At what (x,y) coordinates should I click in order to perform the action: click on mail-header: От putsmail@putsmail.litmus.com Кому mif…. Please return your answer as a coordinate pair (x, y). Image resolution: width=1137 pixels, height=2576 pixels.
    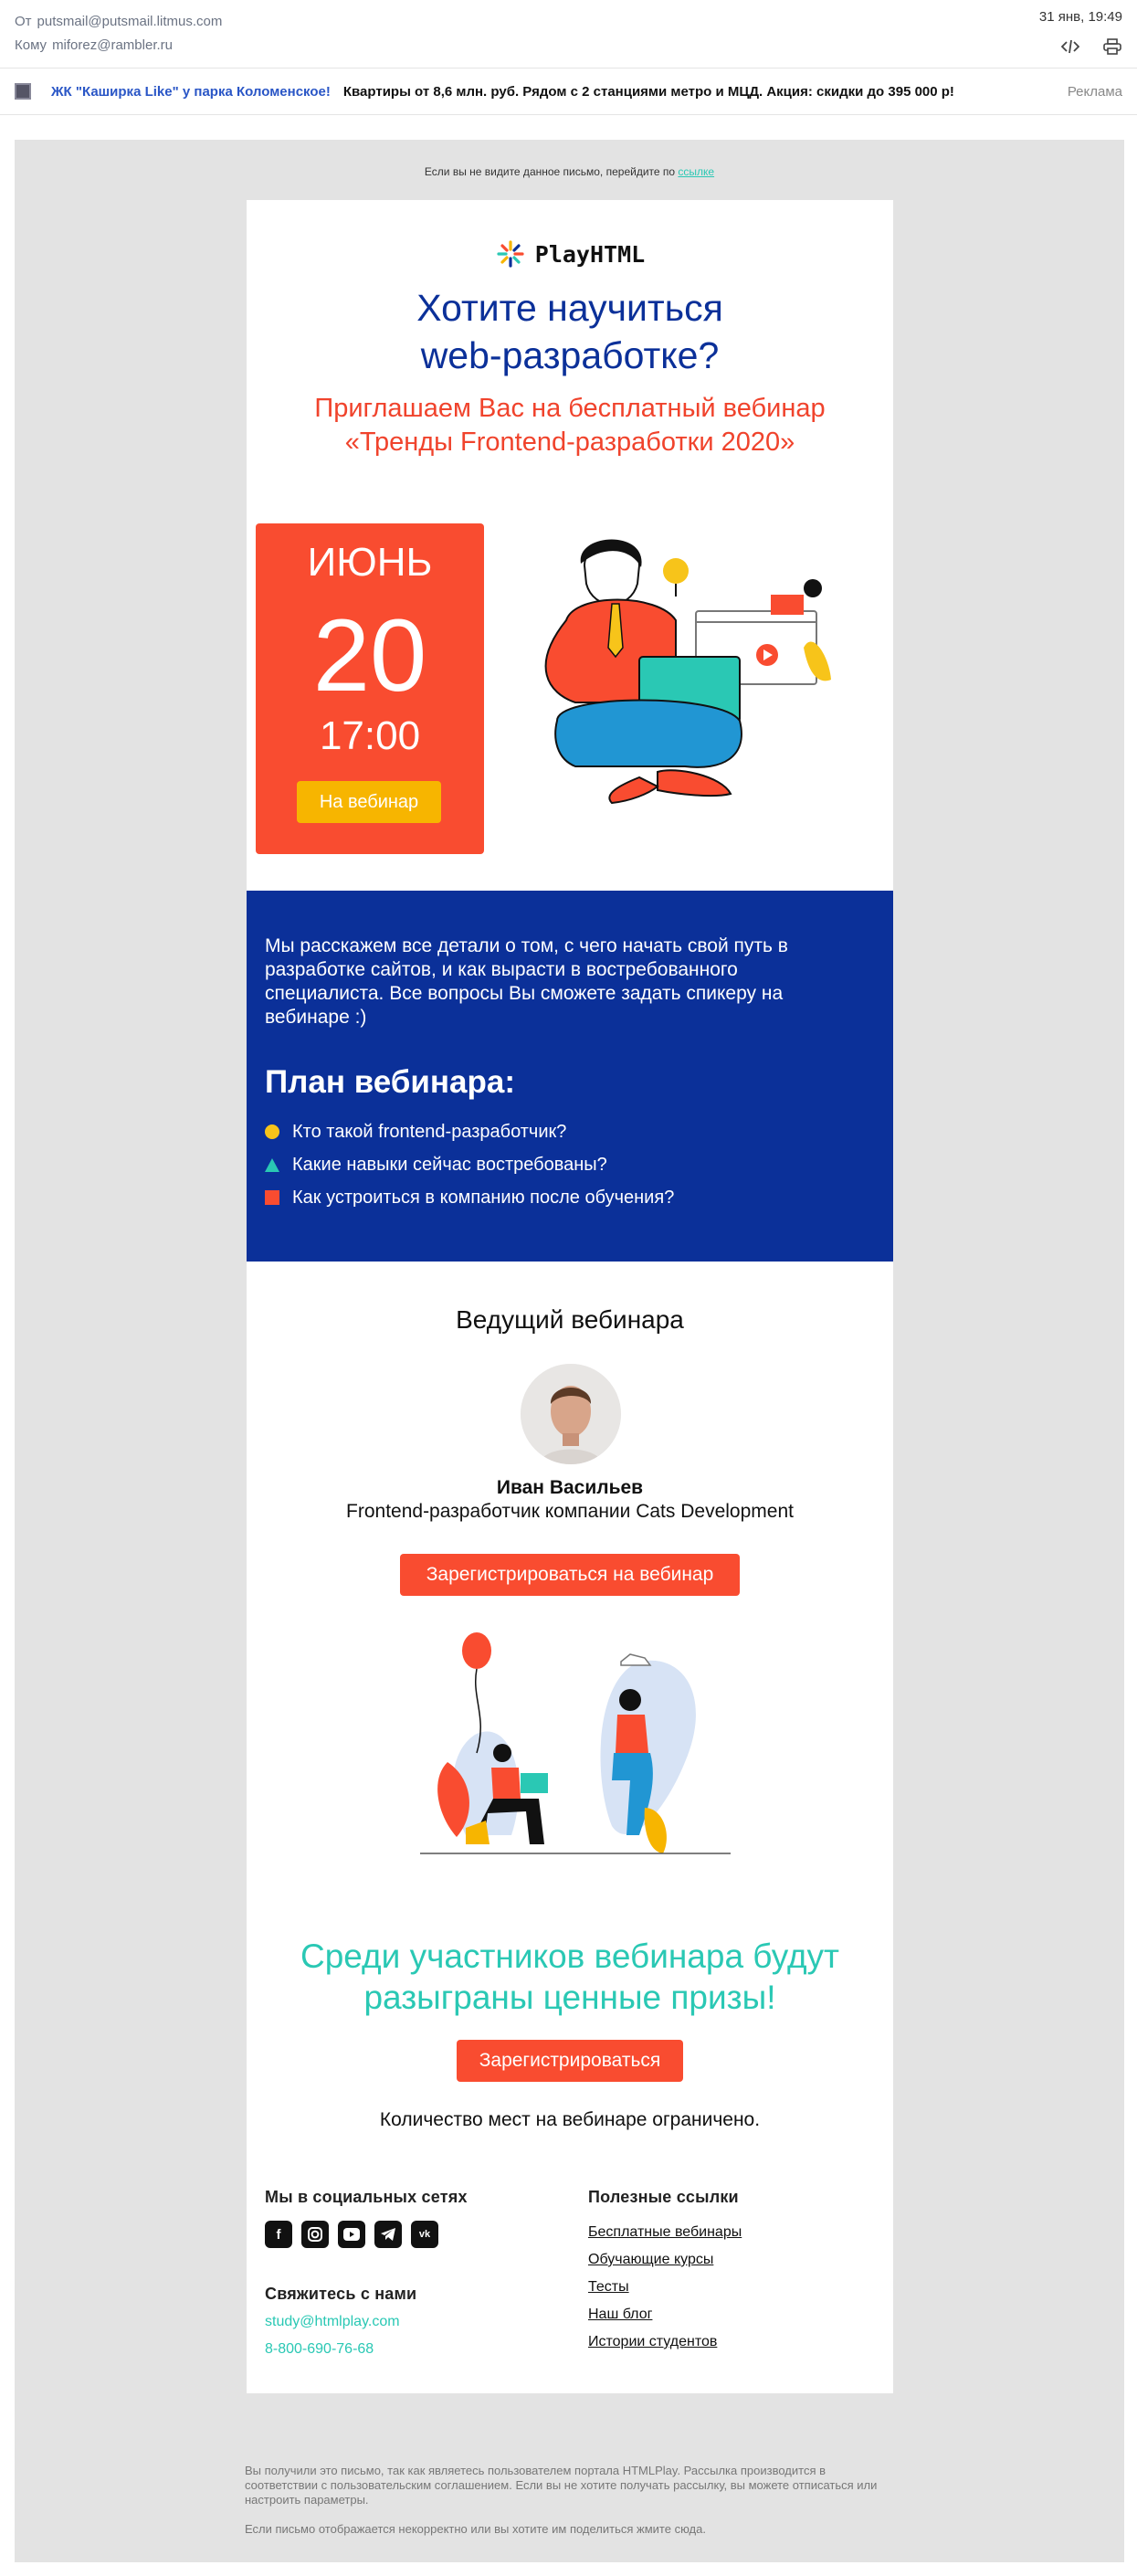
    Looking at the image, I should click on (568, 34).